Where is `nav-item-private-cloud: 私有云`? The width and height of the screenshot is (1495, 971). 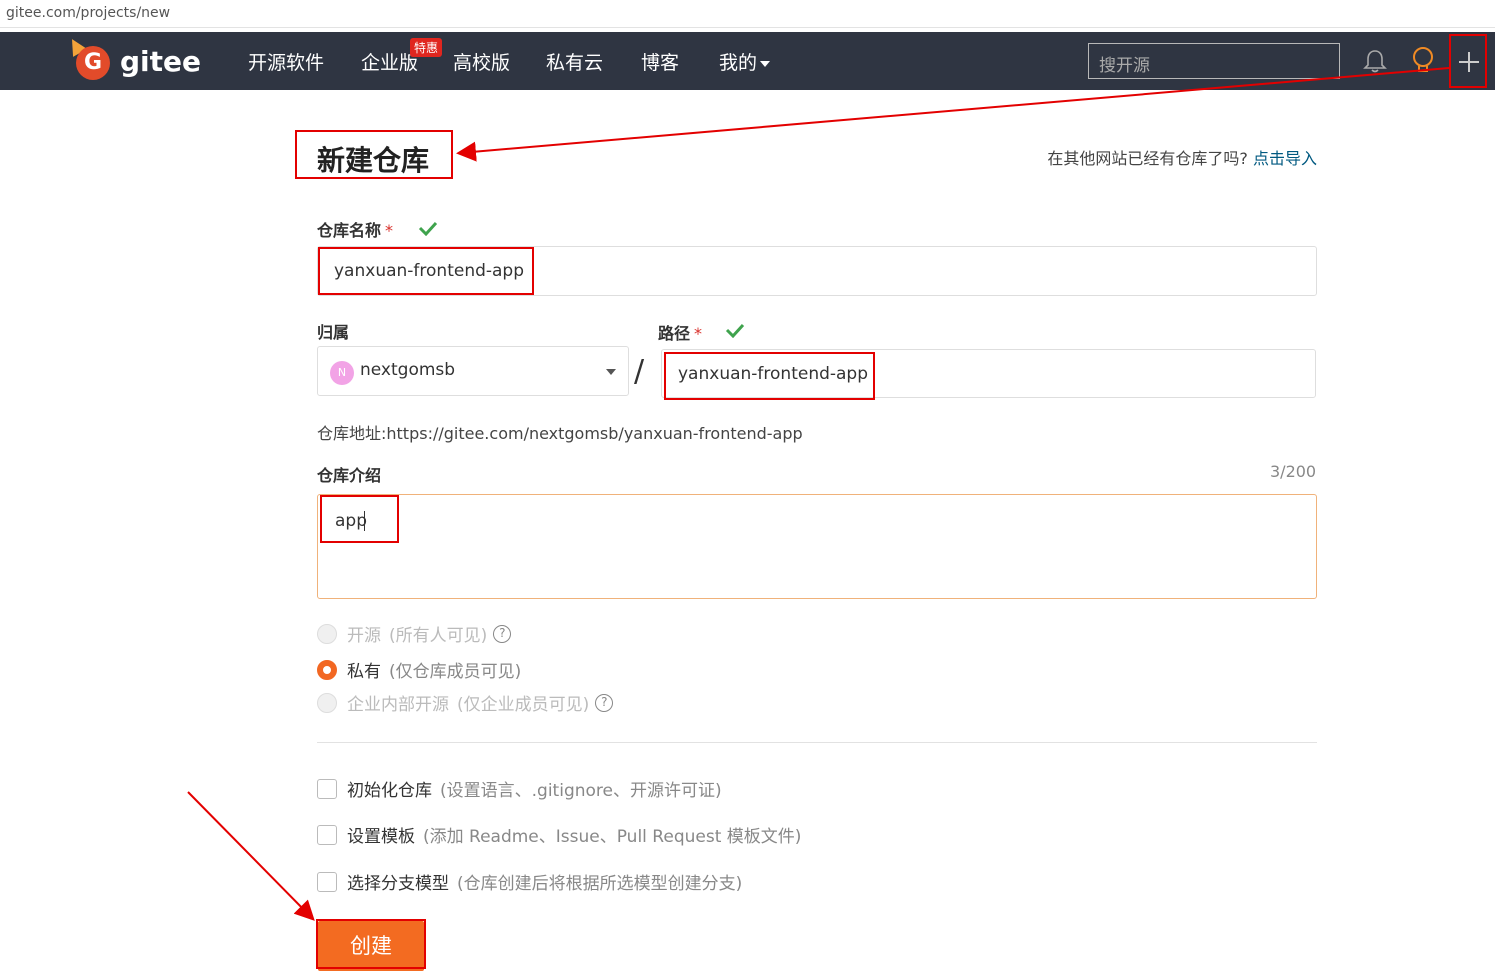 nav-item-private-cloud: 私有云 is located at coordinates (574, 61).